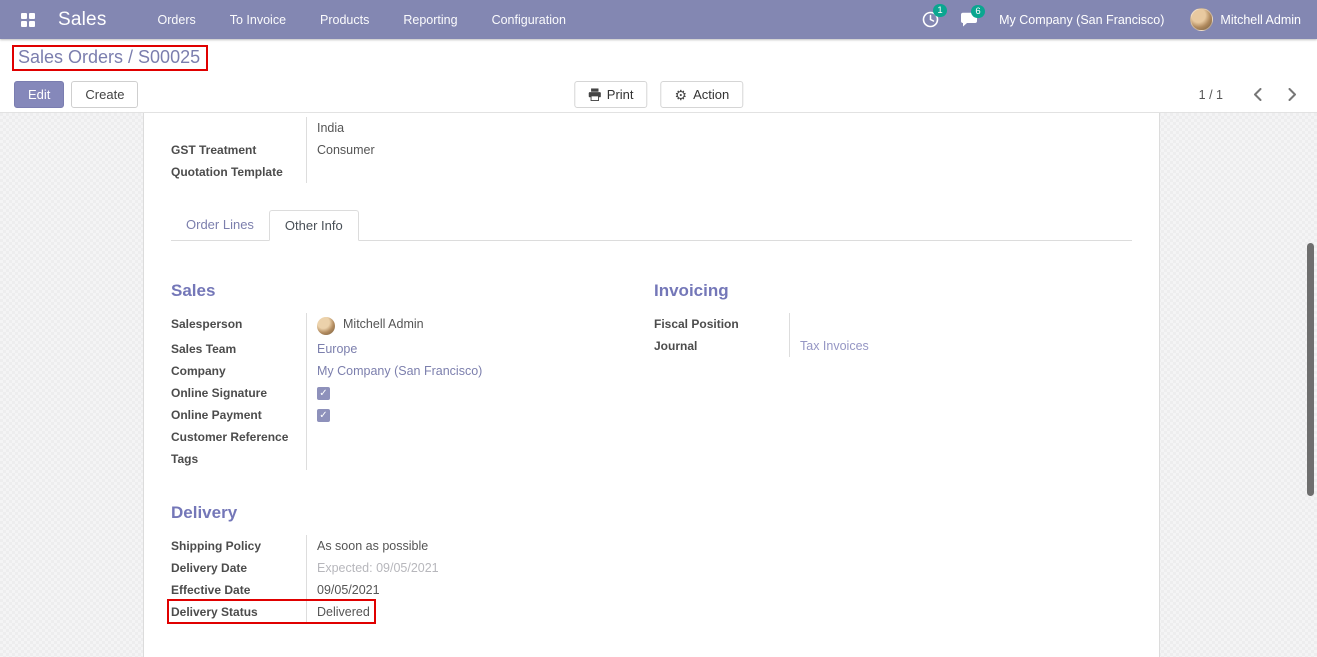 The height and width of the screenshot is (657, 1317). What do you see at coordinates (463, 349) in the screenshot?
I see `sales-team-value: Europe` at bounding box center [463, 349].